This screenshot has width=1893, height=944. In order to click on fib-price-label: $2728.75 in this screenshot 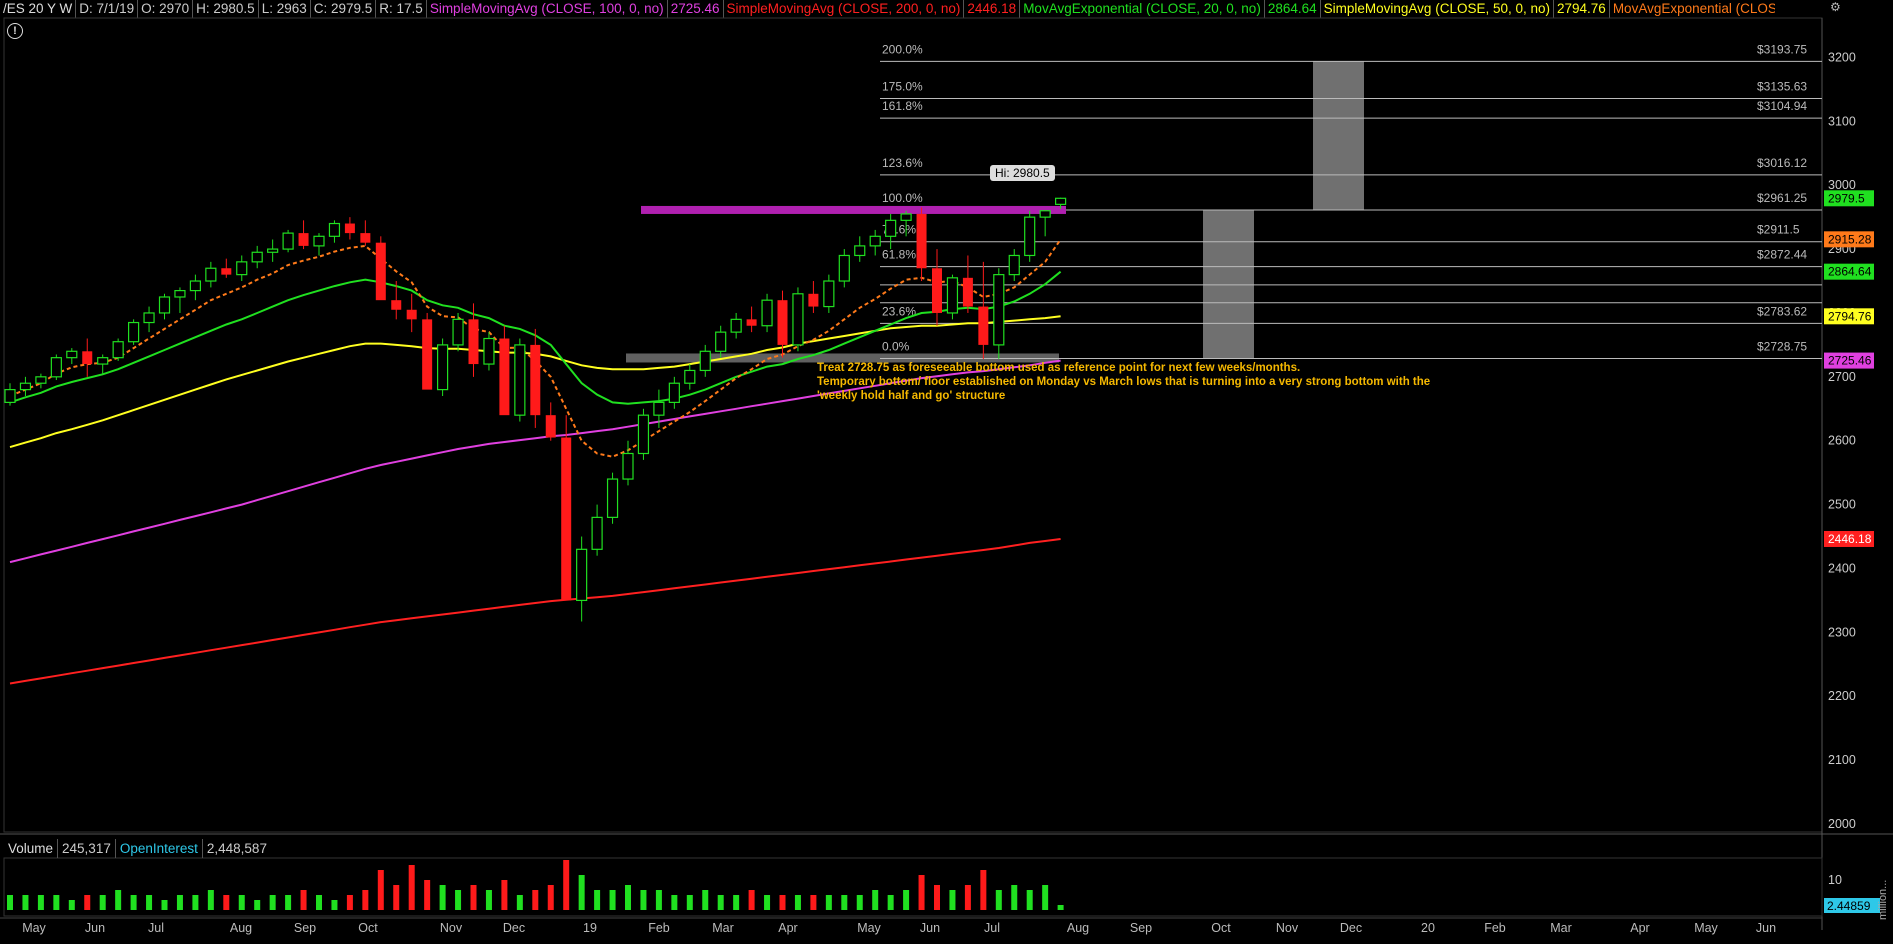, I will do `click(1782, 346)`.